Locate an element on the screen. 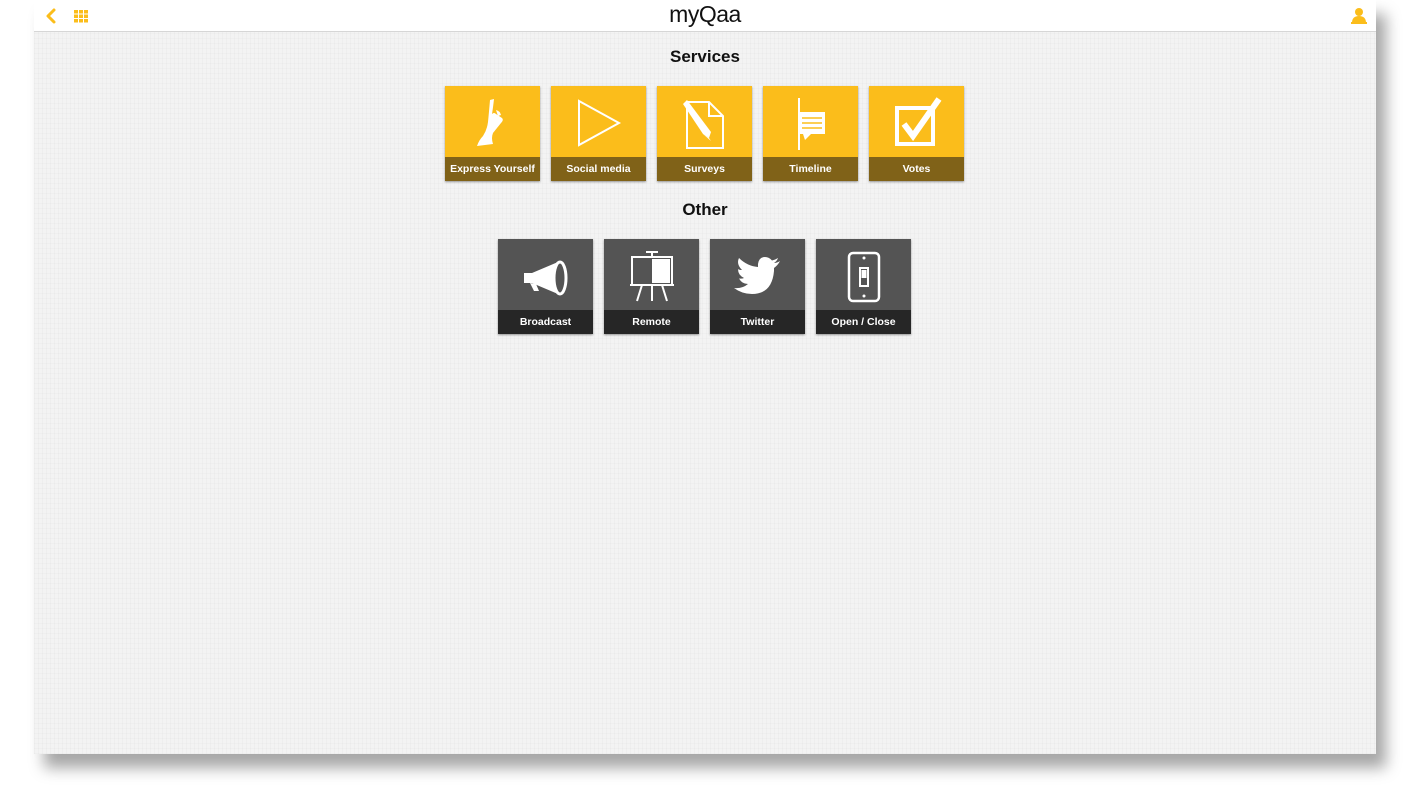  tile-label: Broadcast is located at coordinates (545, 322).